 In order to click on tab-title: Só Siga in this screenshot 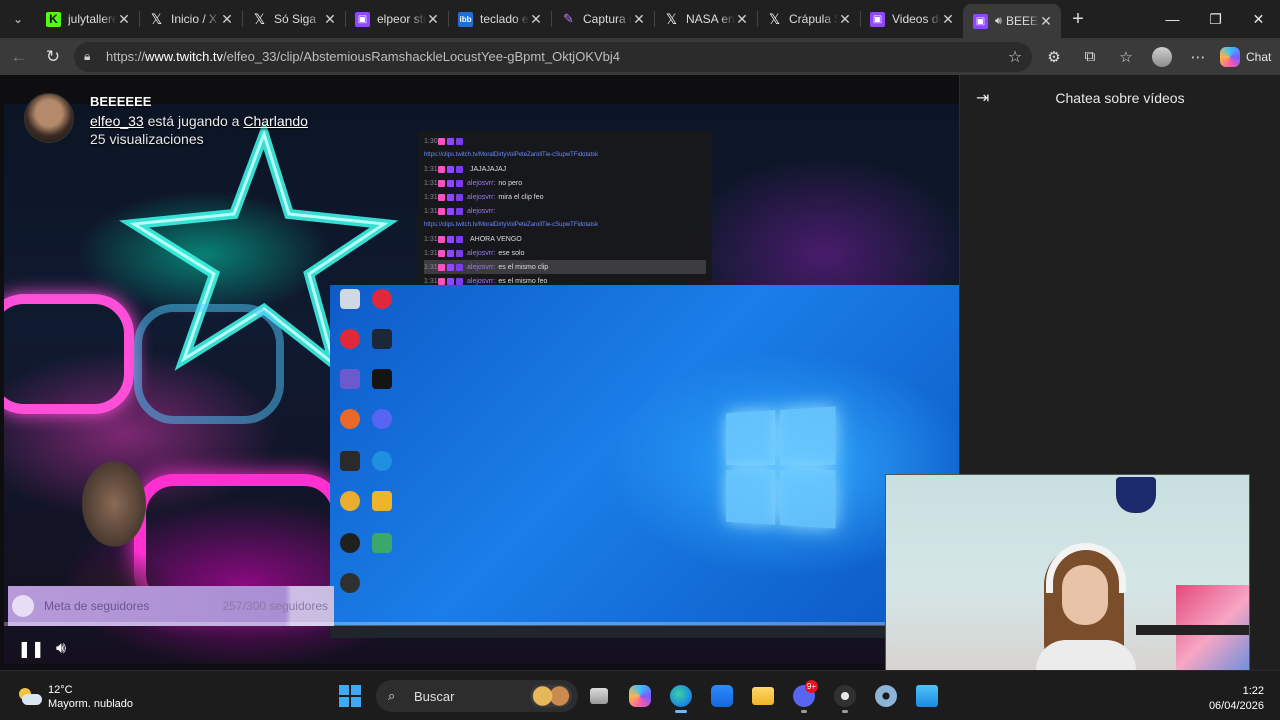, I will do `click(295, 19)`.